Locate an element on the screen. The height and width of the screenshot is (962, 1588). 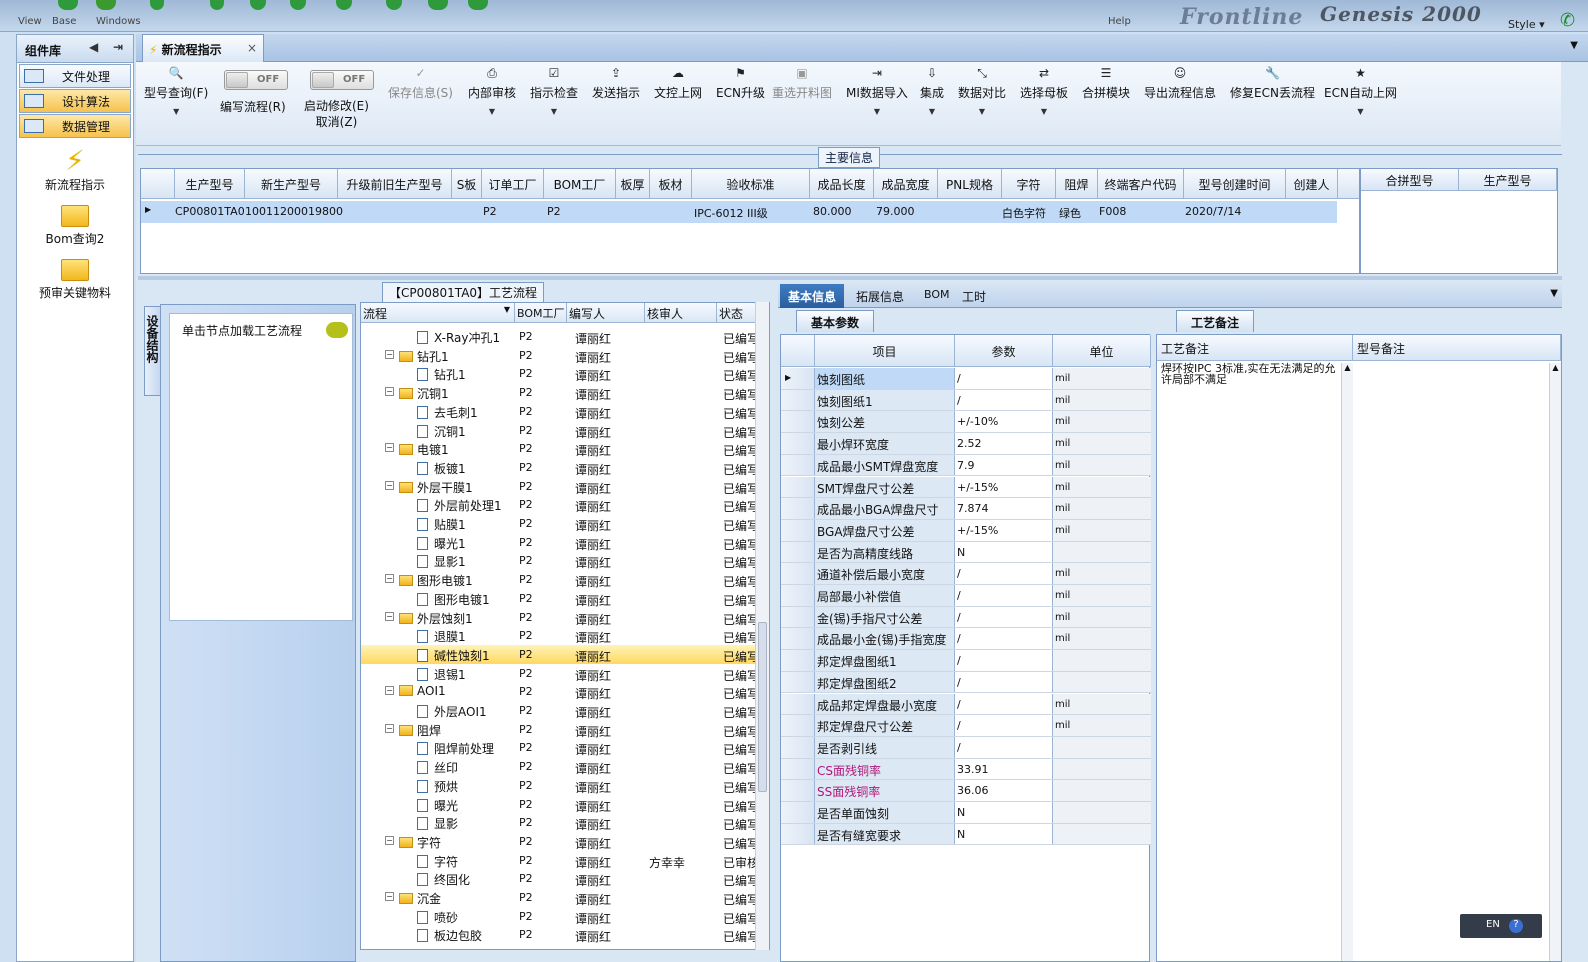
scroll-thumb is located at coordinates (762, 707).